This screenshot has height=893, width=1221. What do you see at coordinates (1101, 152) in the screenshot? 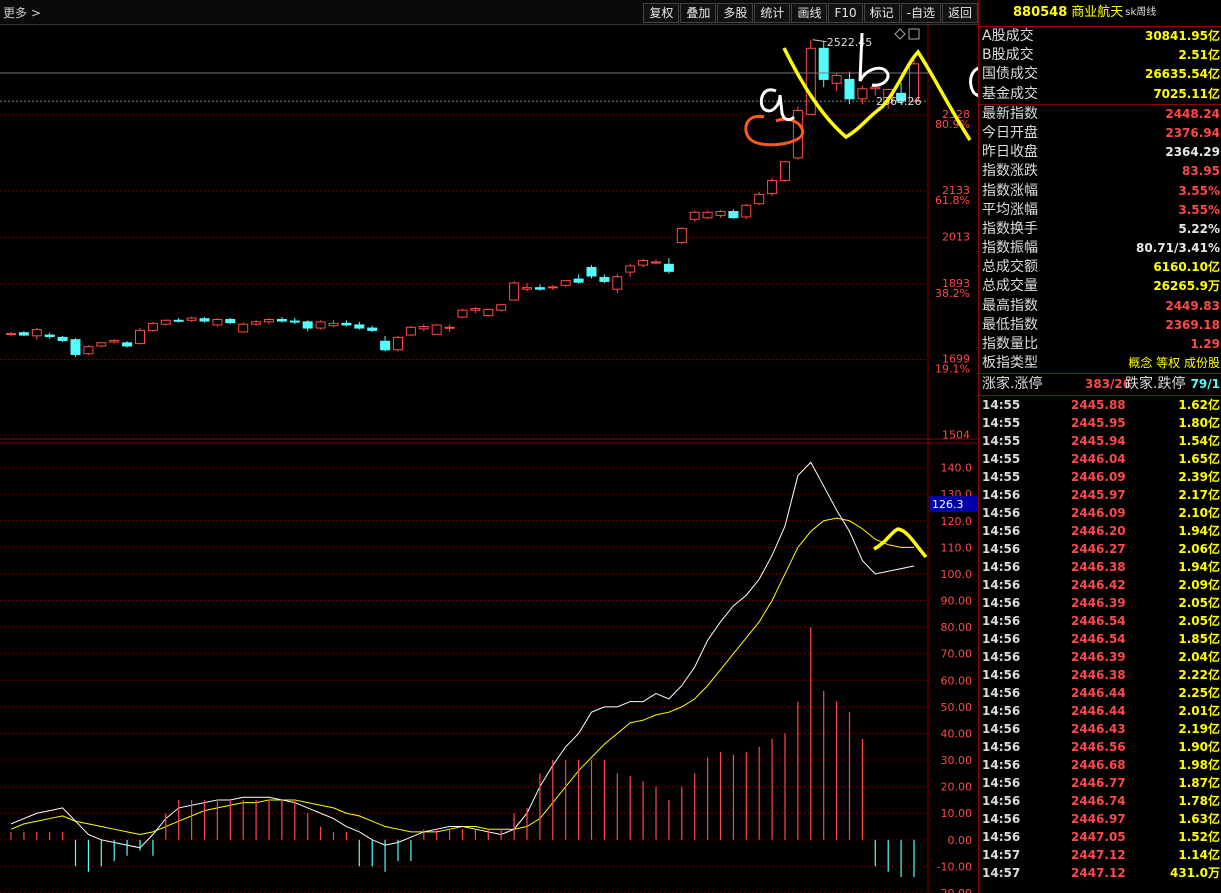
I see `stat-row: 昨日收盘 2364.29` at bounding box center [1101, 152].